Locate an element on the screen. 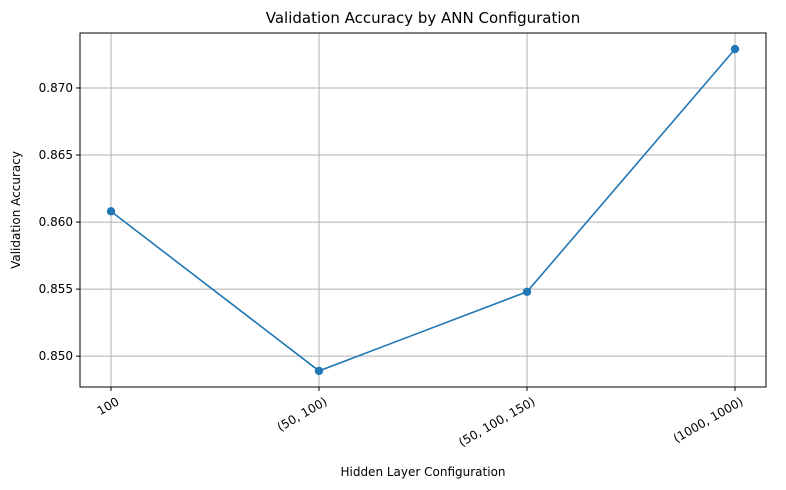 Image resolution: width=786 pixels, height=490 pixels. y-tick-label: 0.870 is located at coordinates (56, 88).